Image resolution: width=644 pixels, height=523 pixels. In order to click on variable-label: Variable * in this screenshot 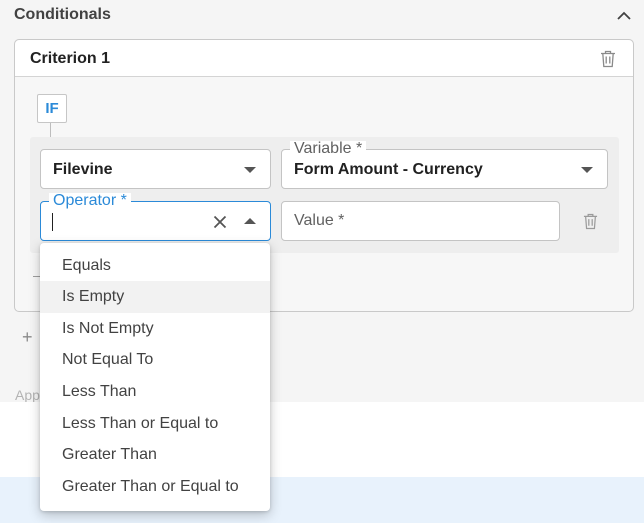, I will do `click(328, 149)`.